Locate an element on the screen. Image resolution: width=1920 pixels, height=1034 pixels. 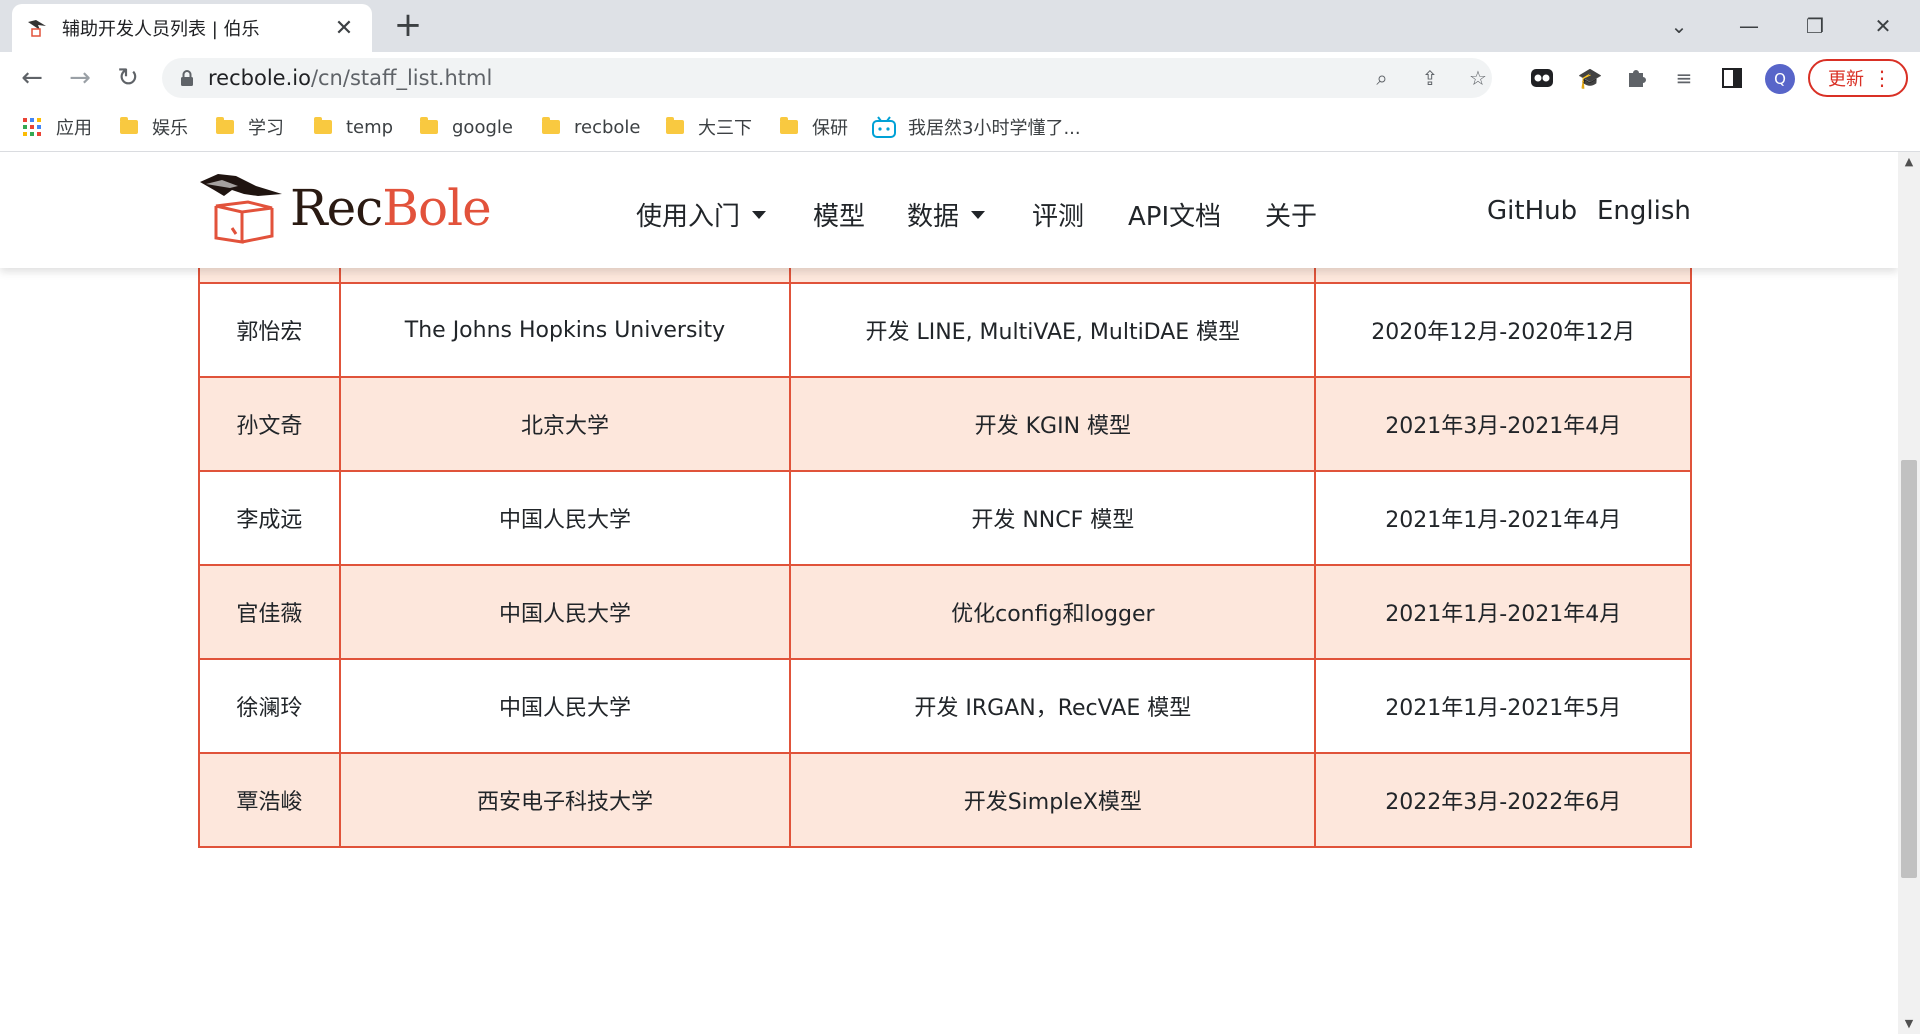
reading-list-icon: ≡ is located at coordinates (1684, 78).